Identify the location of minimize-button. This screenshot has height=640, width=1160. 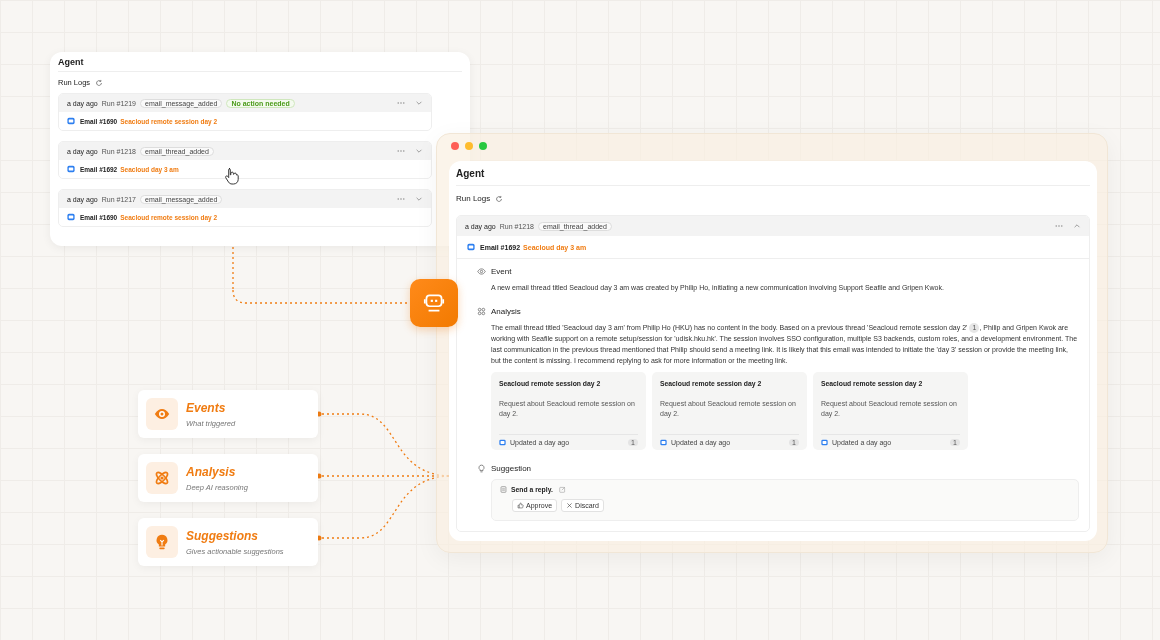
(469, 146).